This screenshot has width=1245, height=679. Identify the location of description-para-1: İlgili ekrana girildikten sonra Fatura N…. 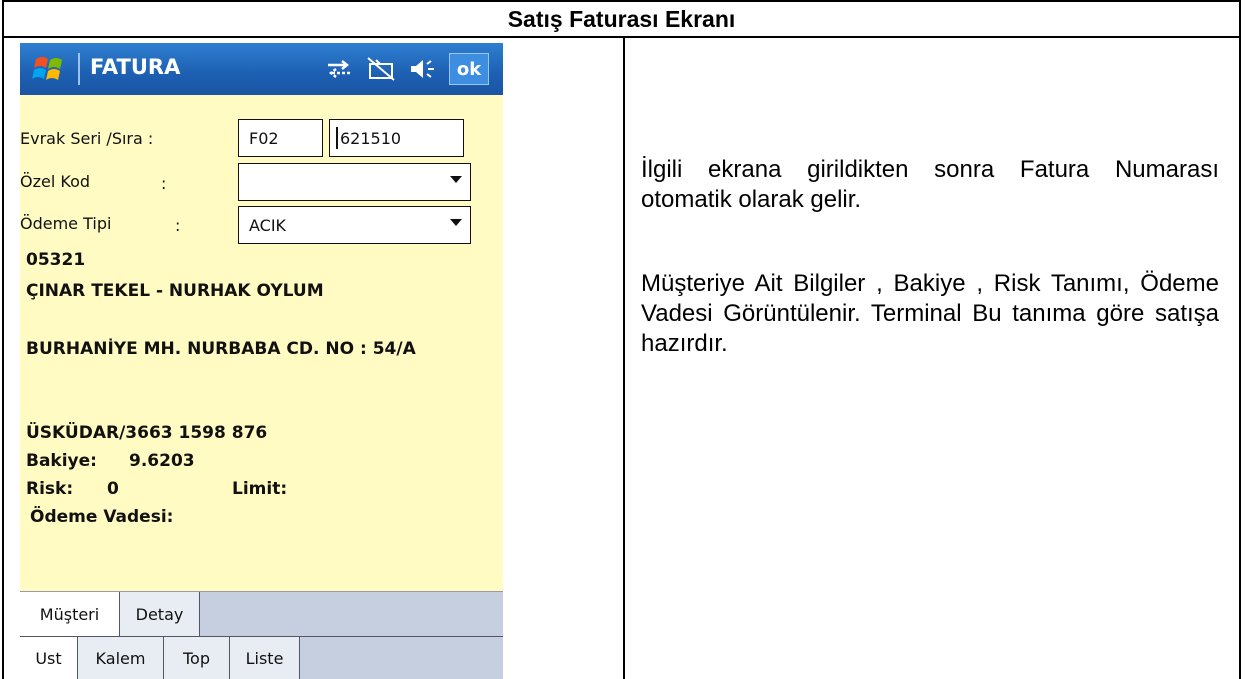
(930, 184).